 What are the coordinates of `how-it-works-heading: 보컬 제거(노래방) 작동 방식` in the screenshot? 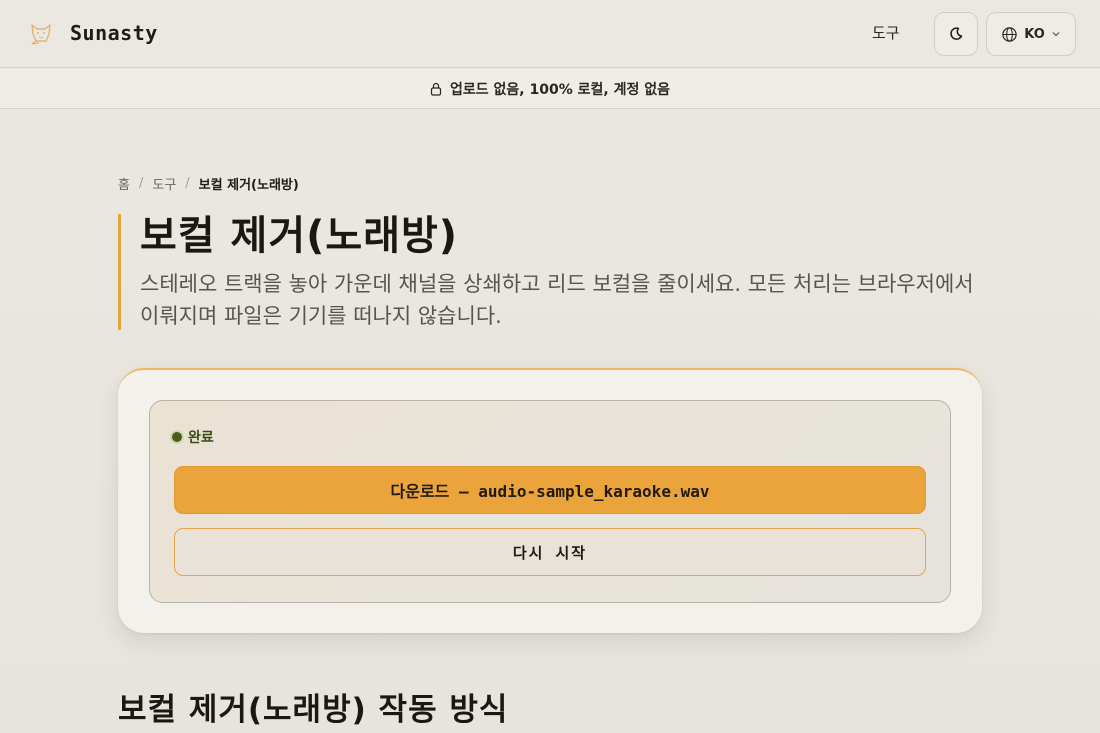 It's located at (313, 710).